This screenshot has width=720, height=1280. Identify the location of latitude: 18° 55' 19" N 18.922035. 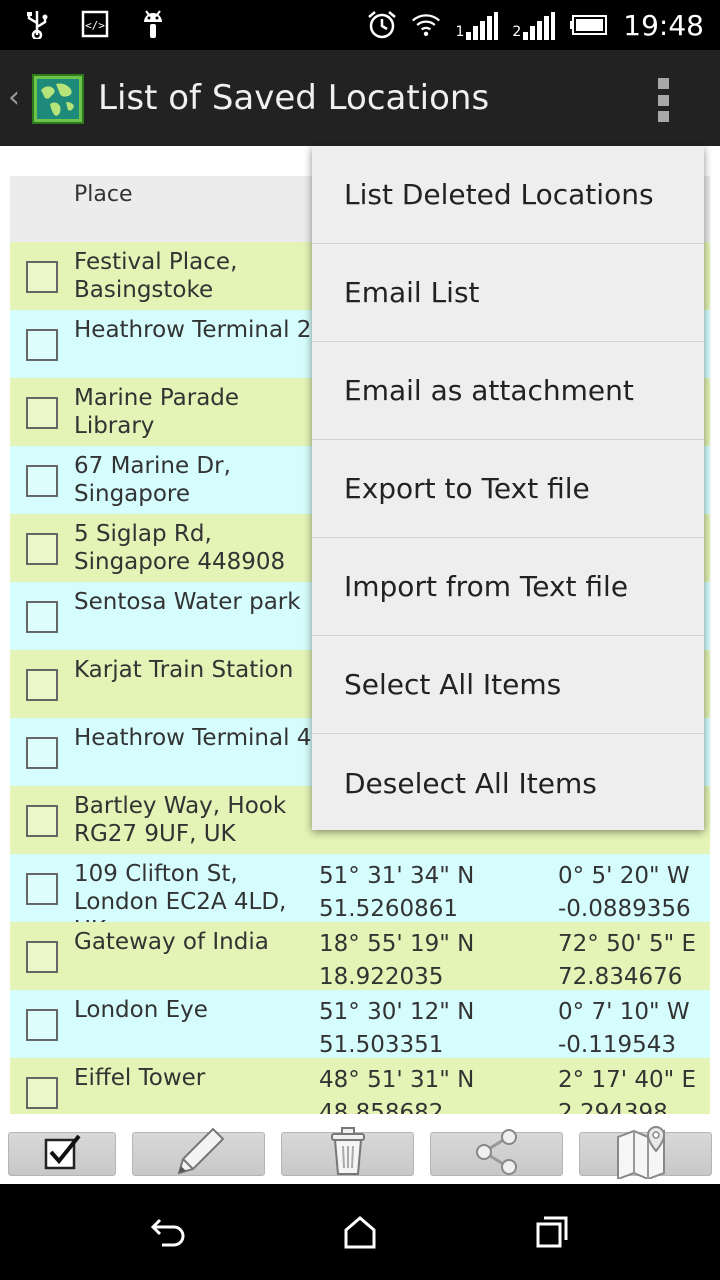
(396, 961).